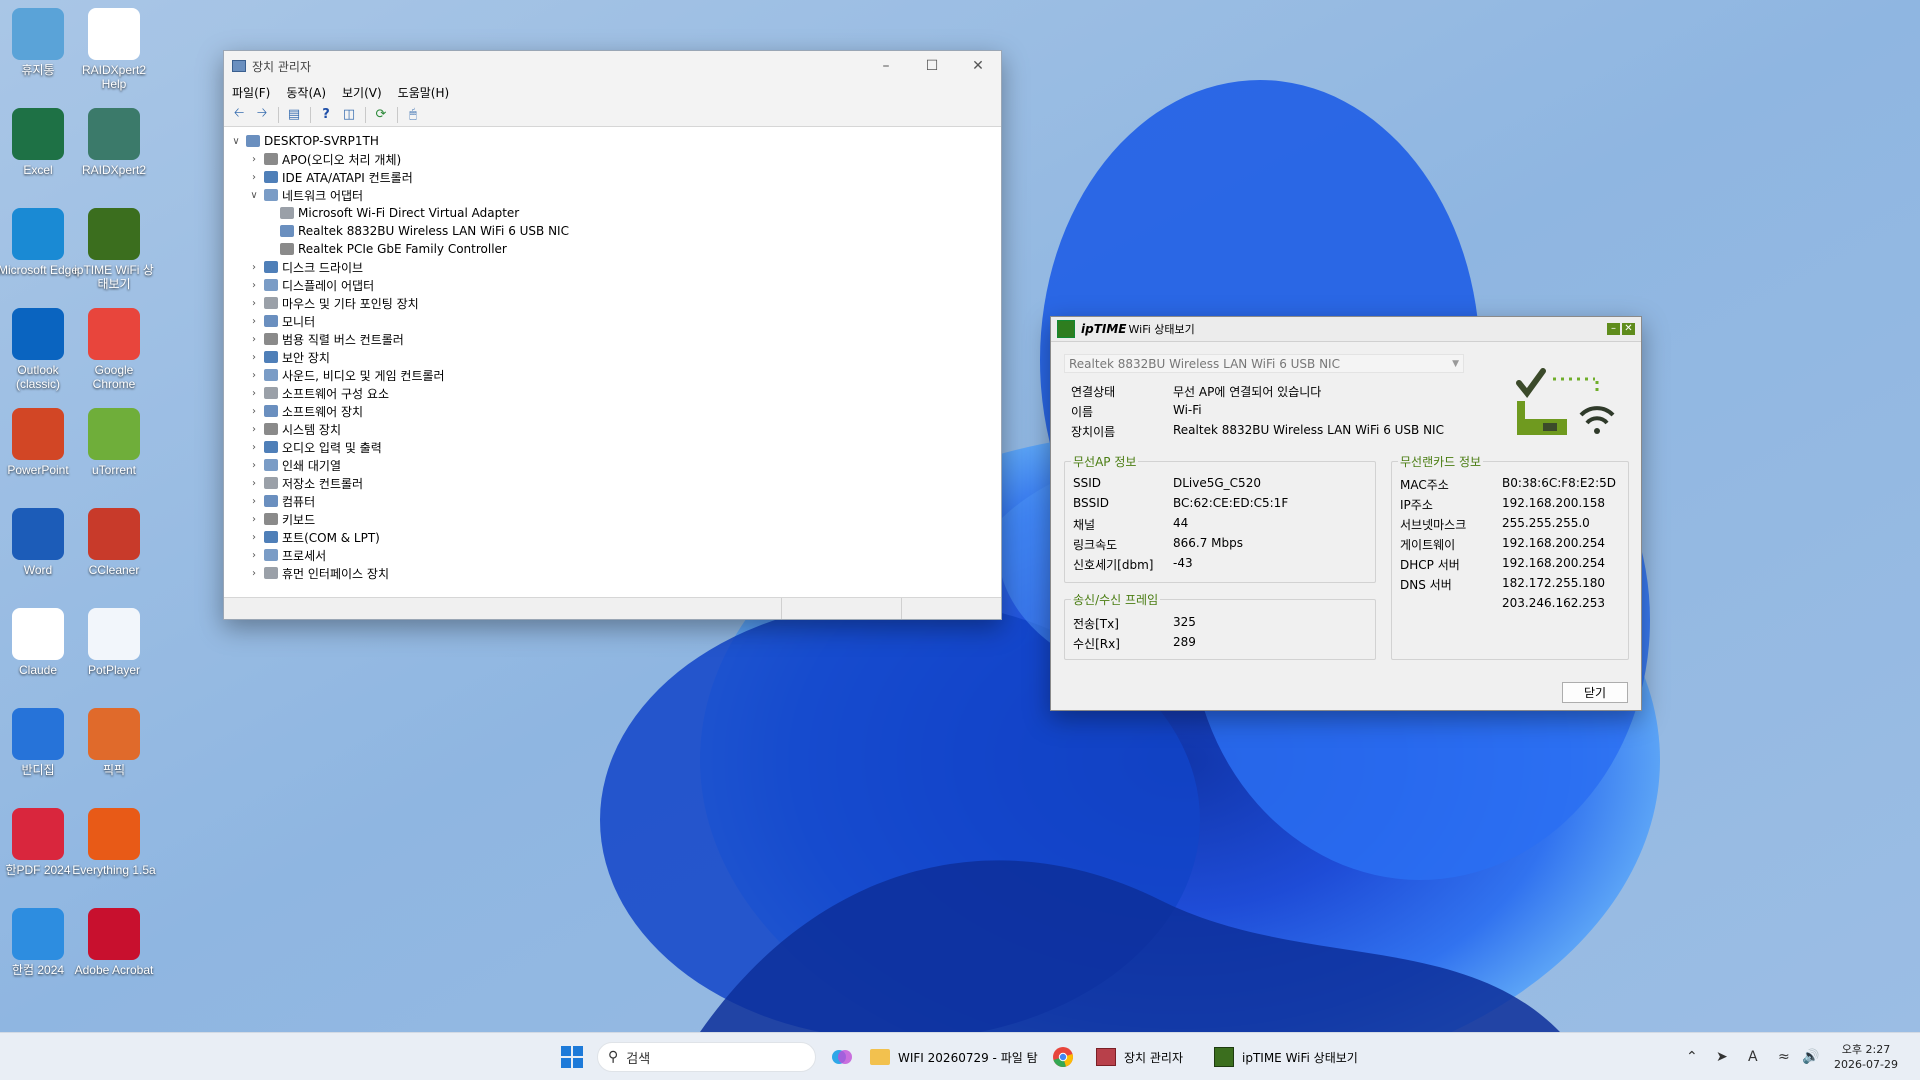 The image size is (1920, 1080). Describe the element at coordinates (40, 642) in the screenshot. I see `desktop-icon: Claude` at that location.